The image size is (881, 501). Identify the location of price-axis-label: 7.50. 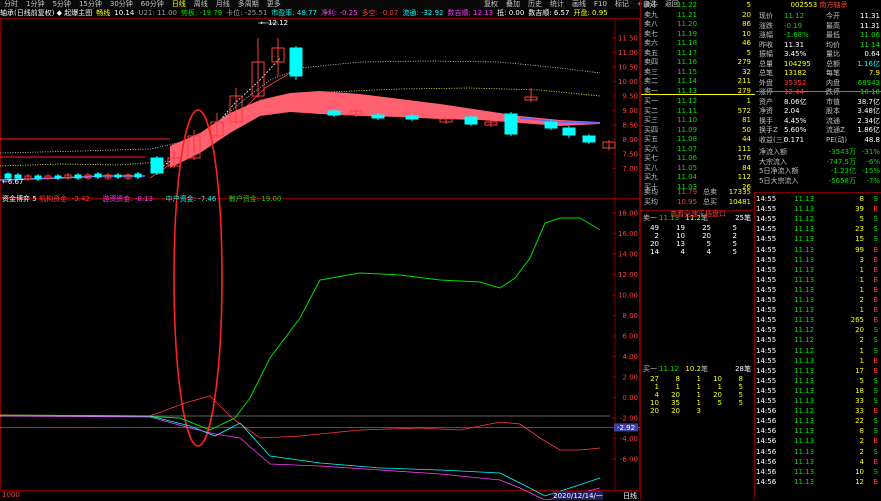
(630, 155).